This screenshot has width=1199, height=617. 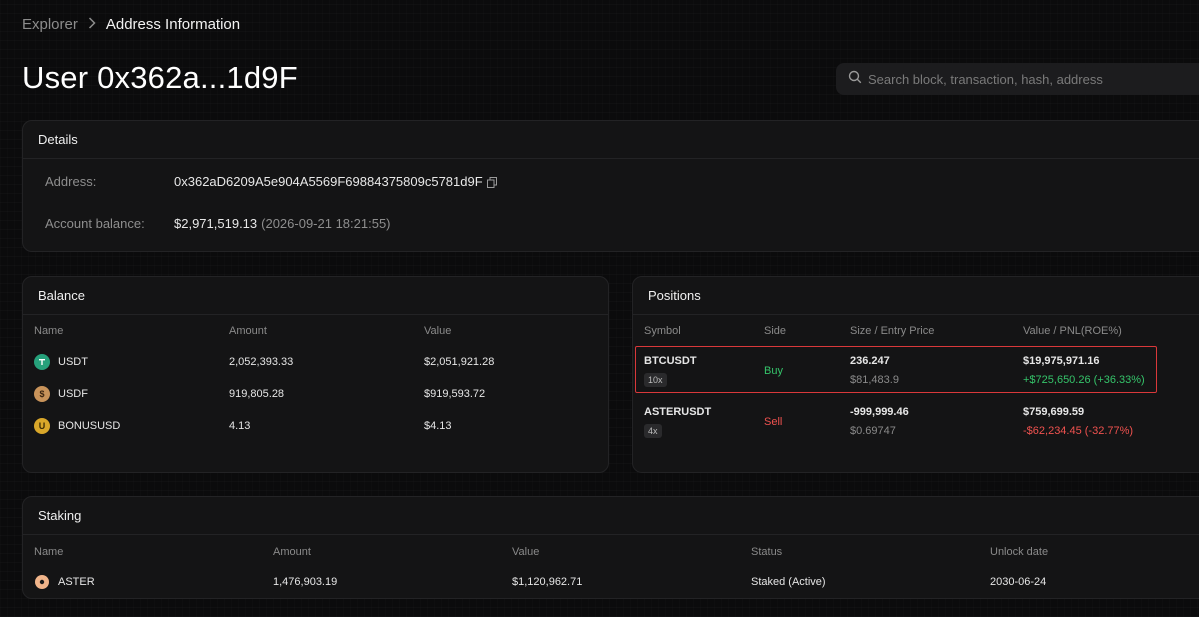 What do you see at coordinates (49, 331) in the screenshot?
I see `balance-col-name: Name` at bounding box center [49, 331].